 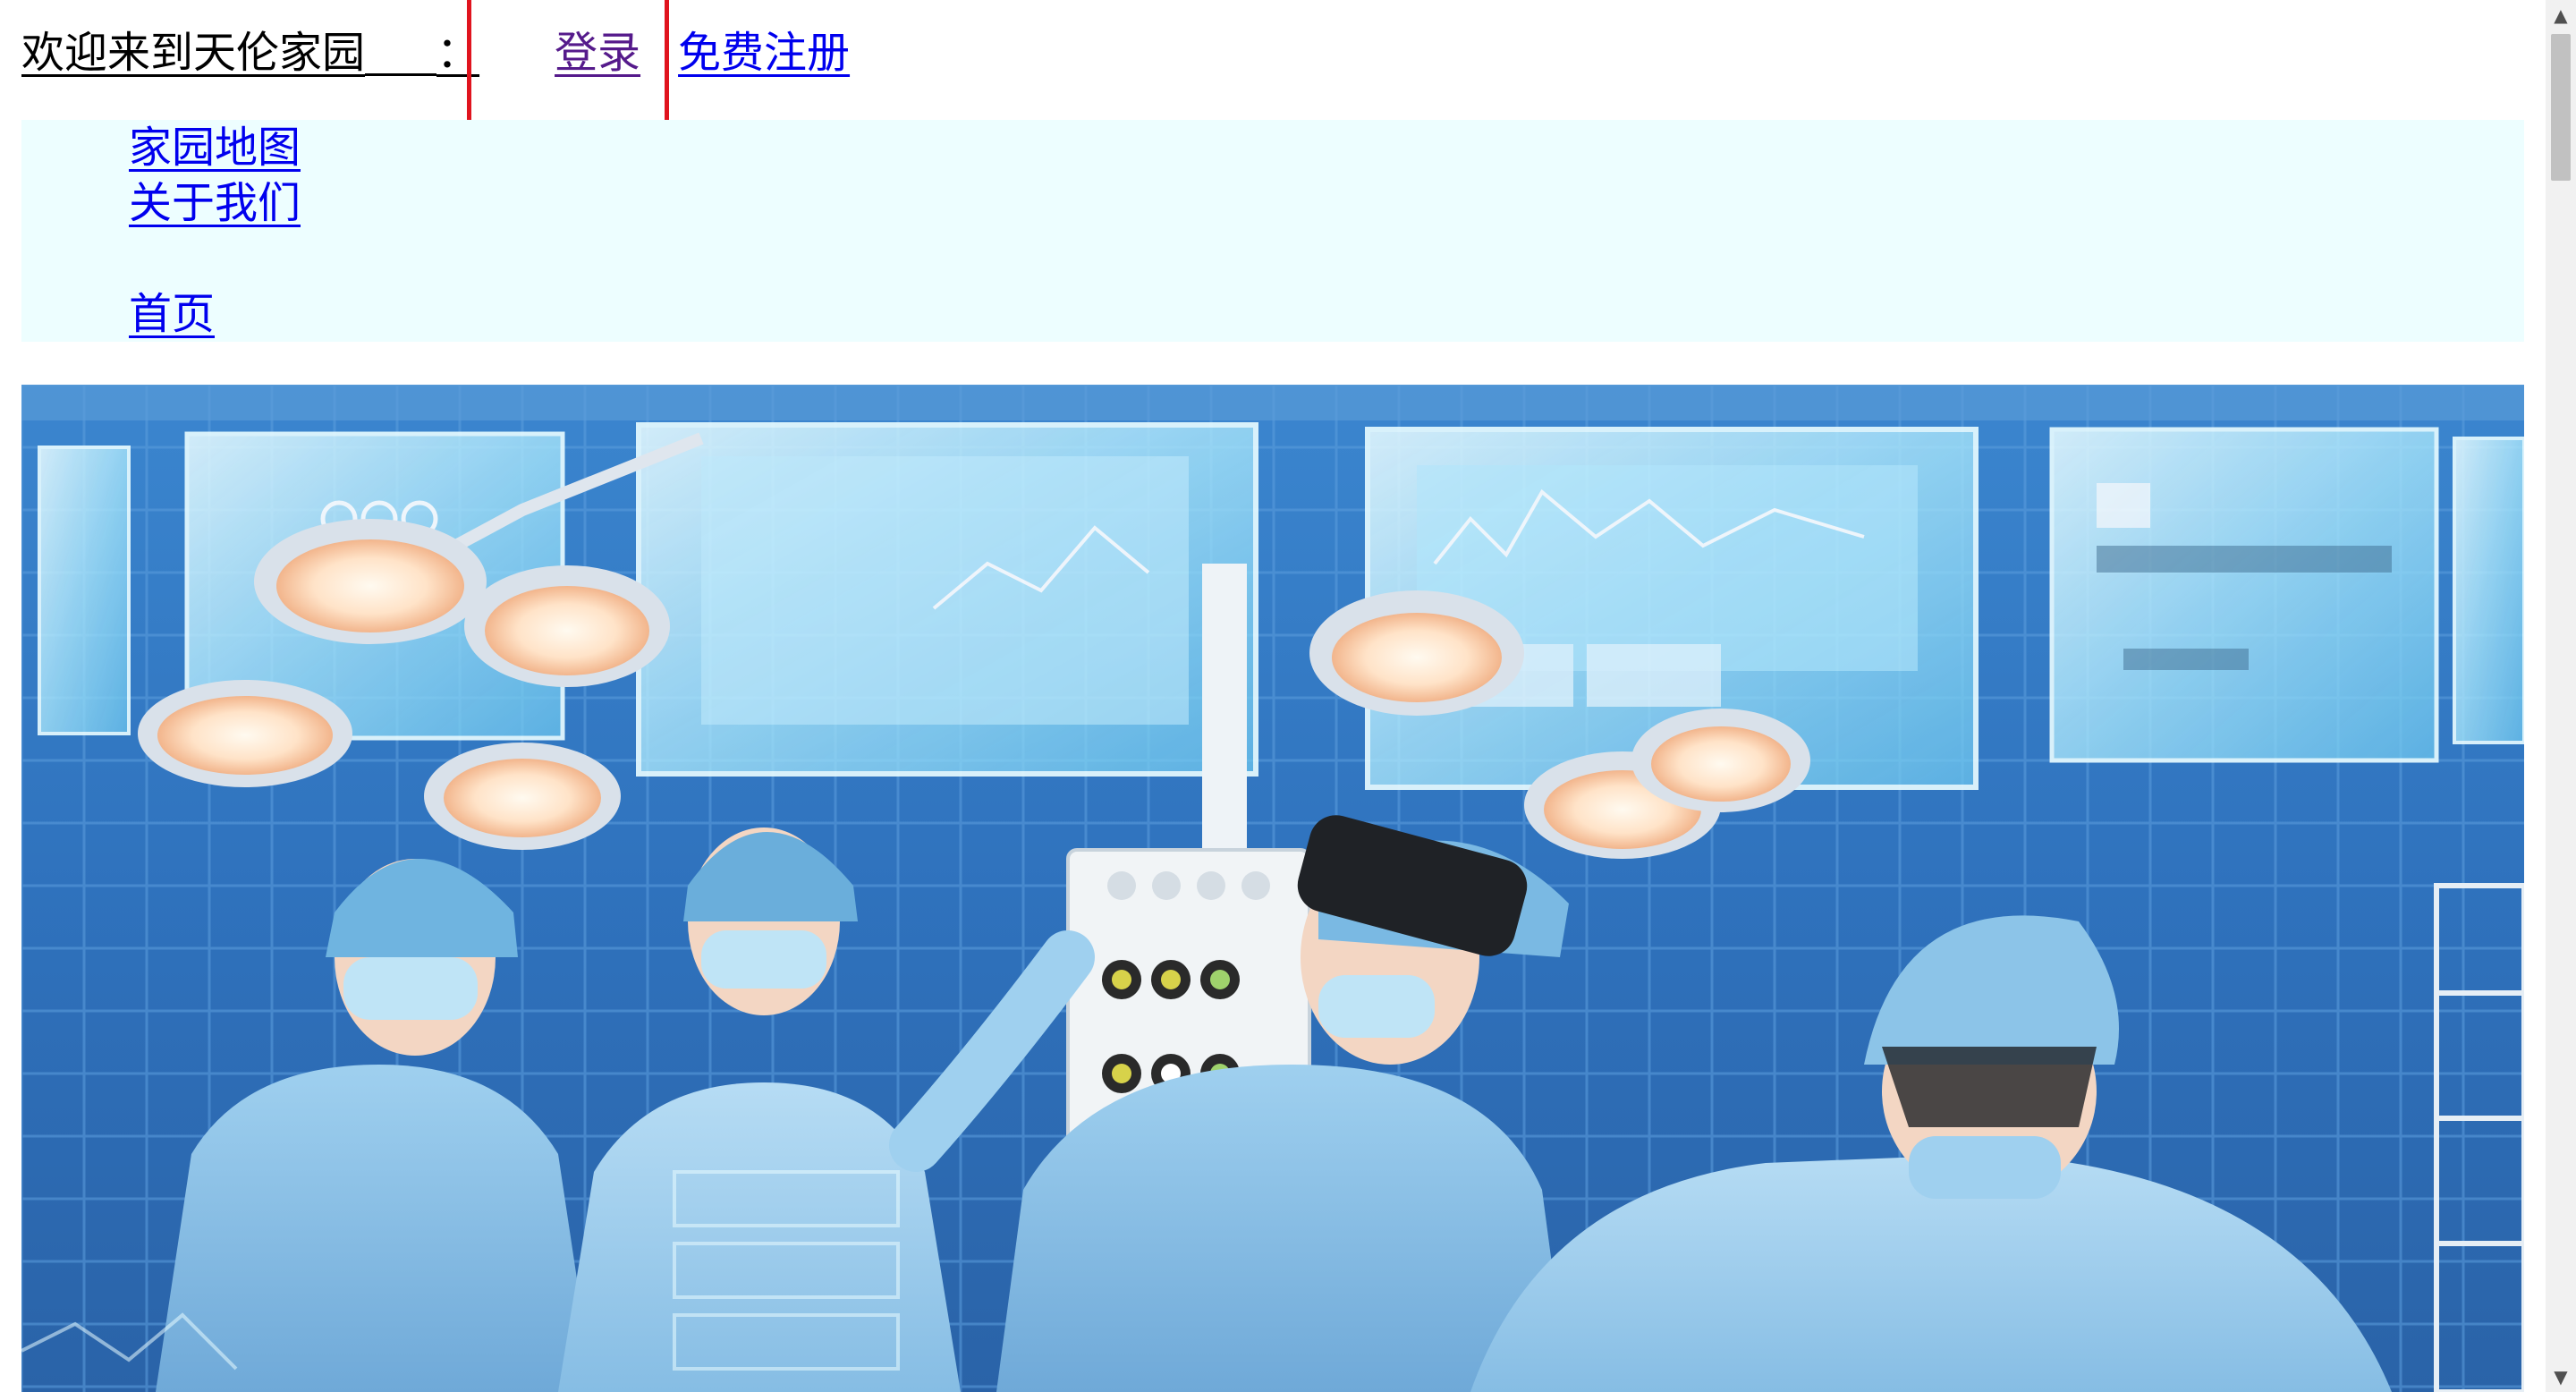 What do you see at coordinates (764, 52) in the screenshot?
I see `register-link: 免费注册` at bounding box center [764, 52].